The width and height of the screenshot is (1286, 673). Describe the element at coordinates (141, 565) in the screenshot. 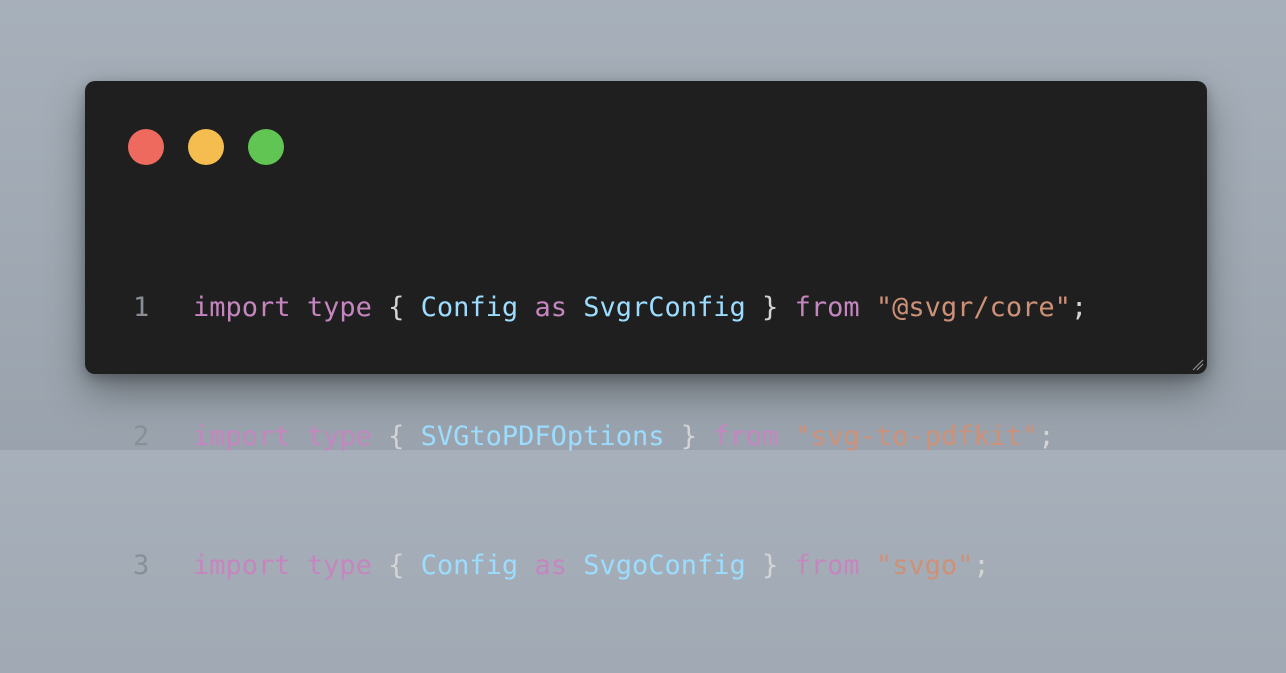

I see `line-number: 3` at that location.